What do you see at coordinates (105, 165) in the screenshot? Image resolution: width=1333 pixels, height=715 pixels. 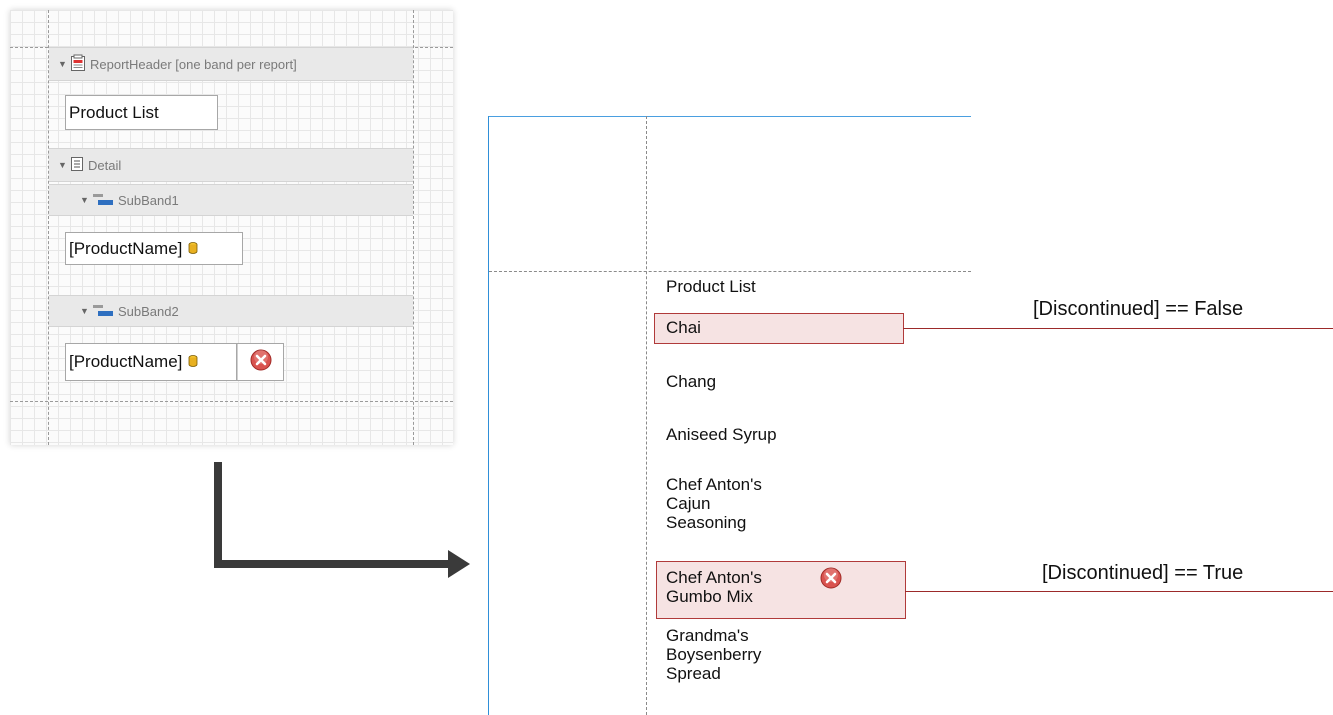 I see `detail-band-label: Detail` at bounding box center [105, 165].